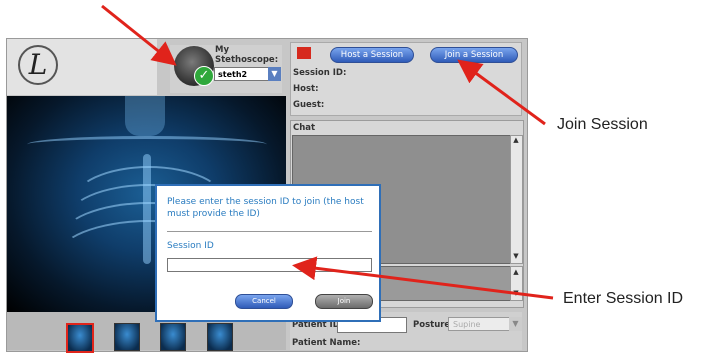 This screenshot has width=722, height=353. I want to click on arrow-stethoscope, so click(139, 35).